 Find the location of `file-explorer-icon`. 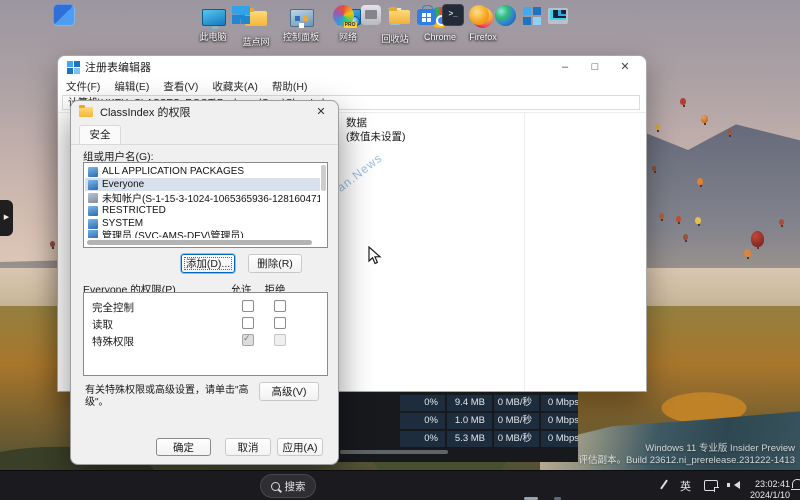

file-explorer-icon is located at coordinates (399, 15).